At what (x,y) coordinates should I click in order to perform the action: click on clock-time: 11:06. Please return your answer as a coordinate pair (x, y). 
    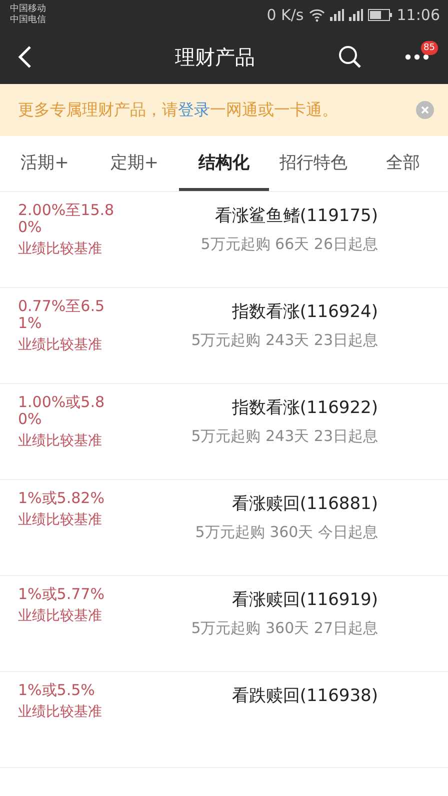
    Looking at the image, I should click on (418, 15).